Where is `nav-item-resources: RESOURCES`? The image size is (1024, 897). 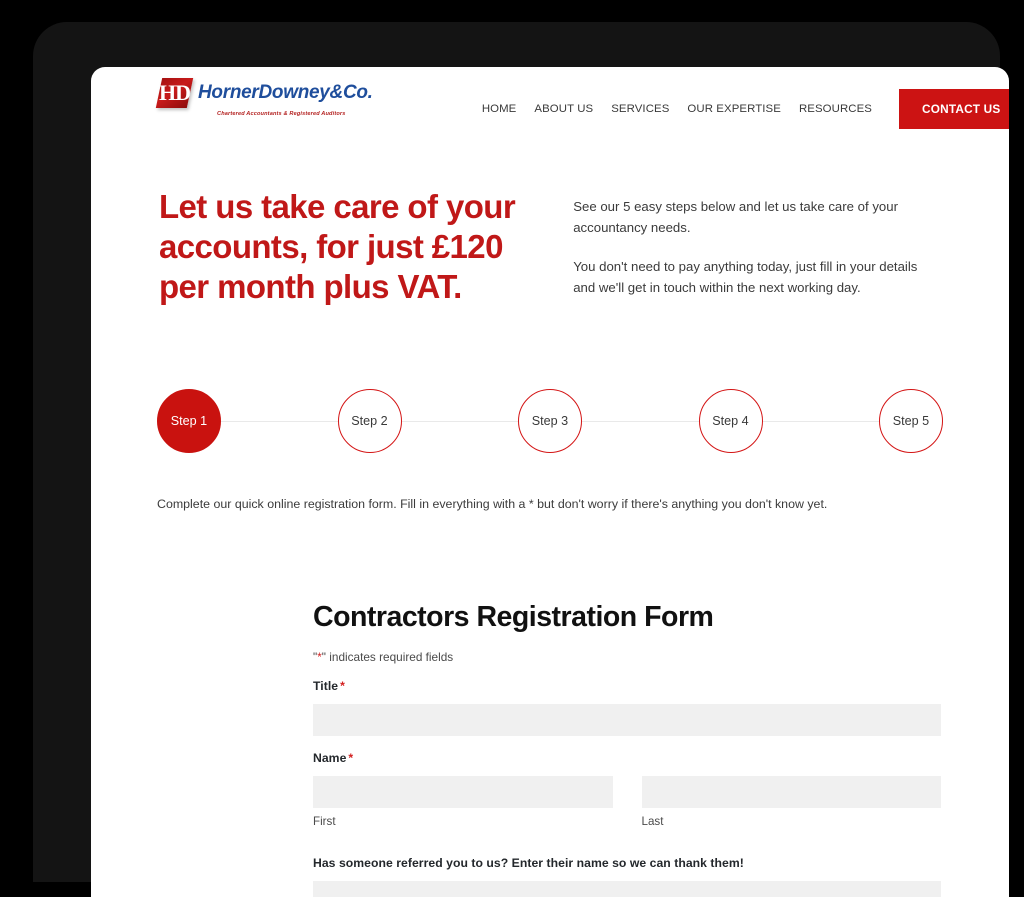
nav-item-resources: RESOURCES is located at coordinates (835, 109).